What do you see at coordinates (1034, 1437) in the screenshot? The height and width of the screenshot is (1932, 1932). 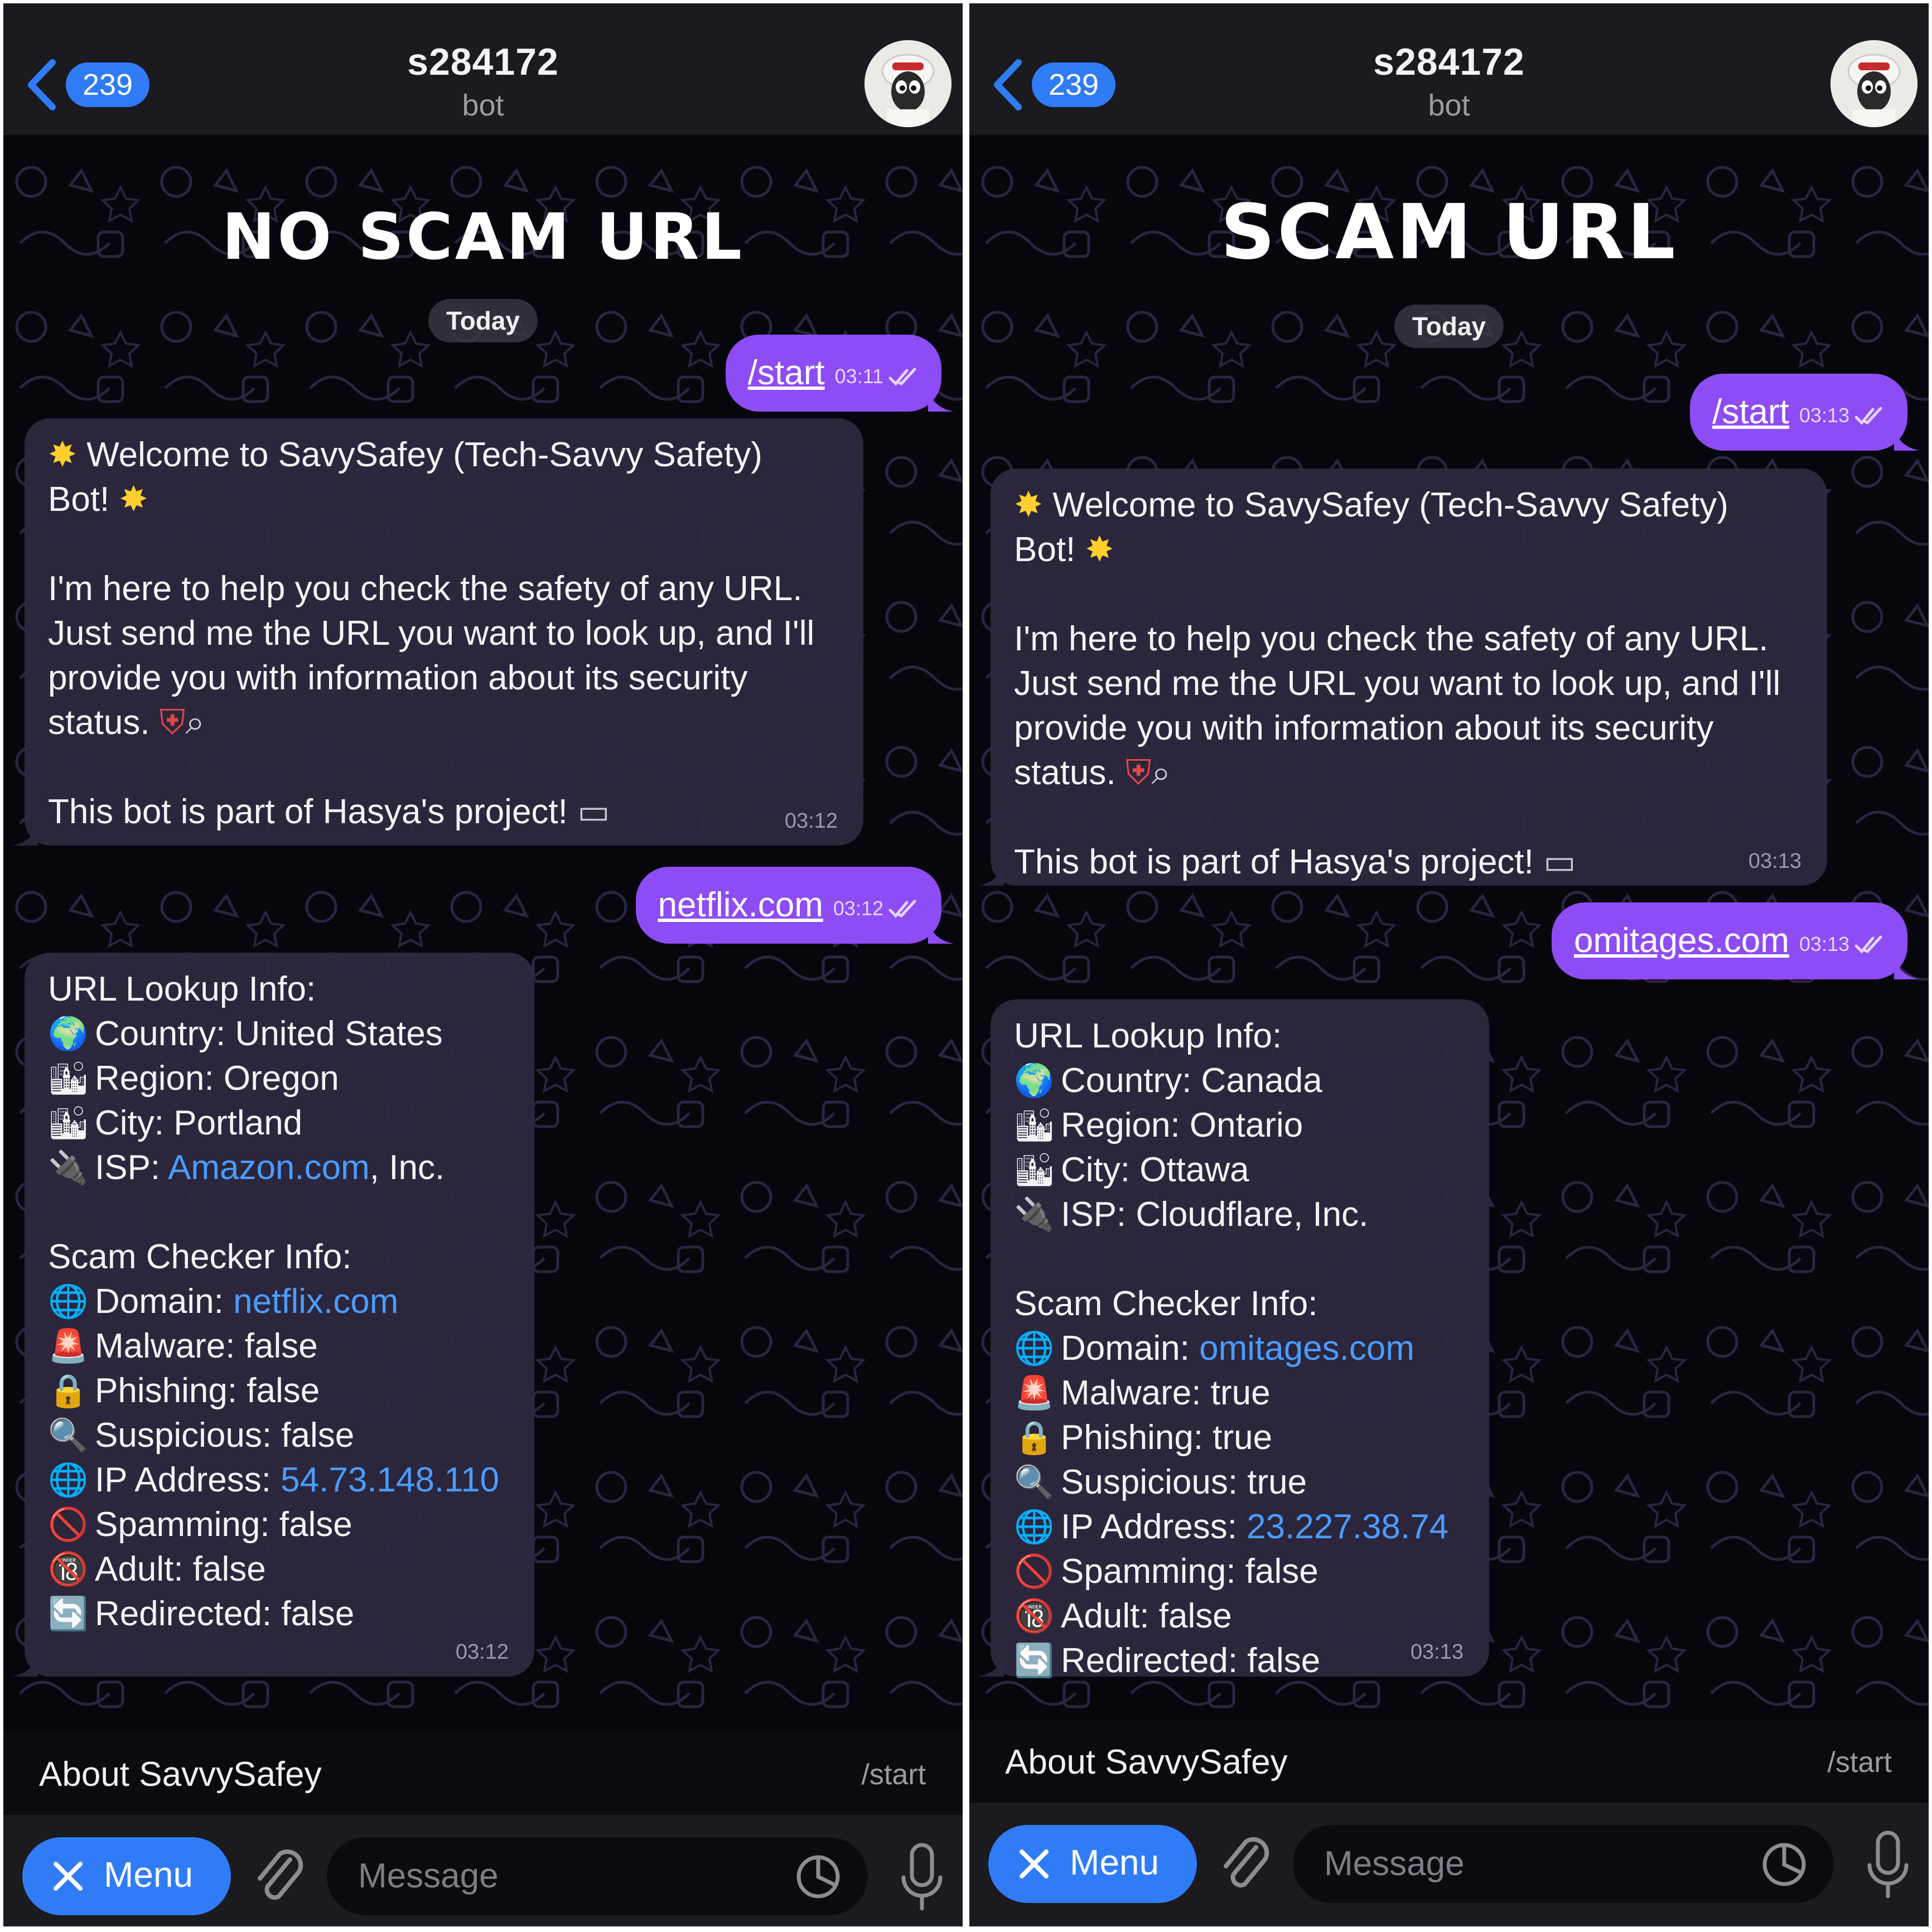 I see `lock-icon: 🔒` at bounding box center [1034, 1437].